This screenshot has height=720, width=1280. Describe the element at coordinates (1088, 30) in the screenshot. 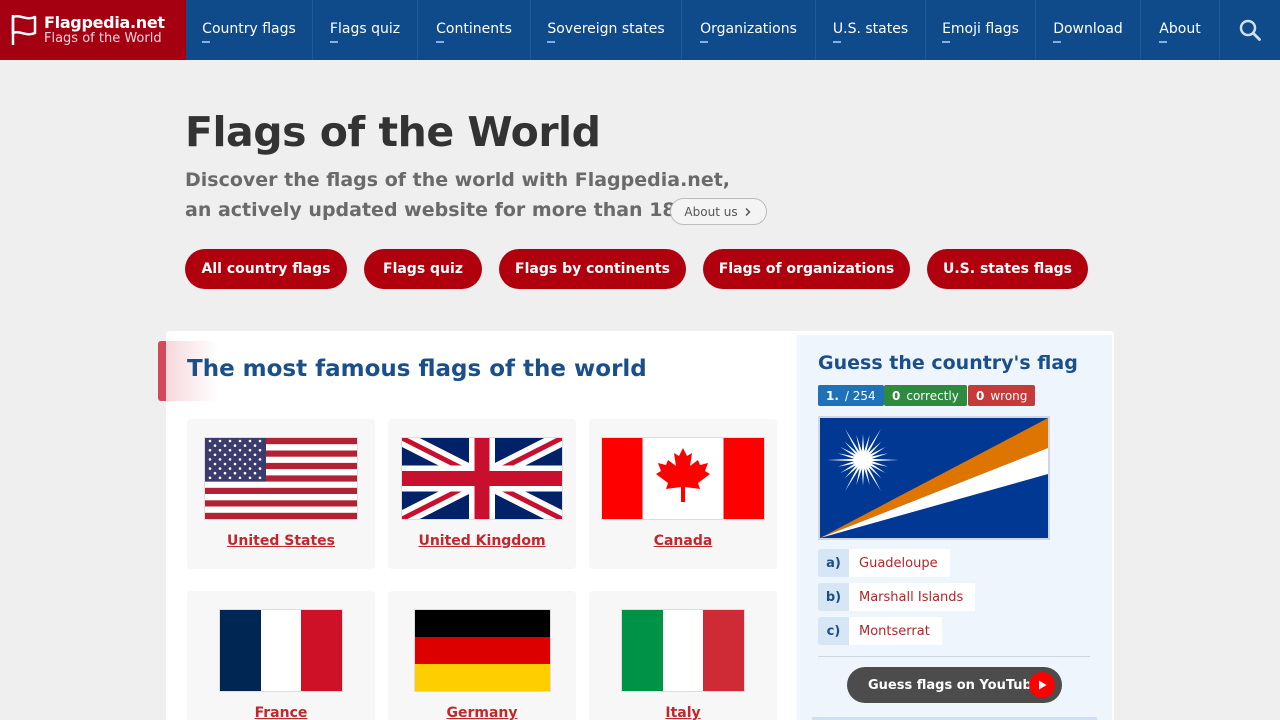

I see `nav-download: Download` at that location.